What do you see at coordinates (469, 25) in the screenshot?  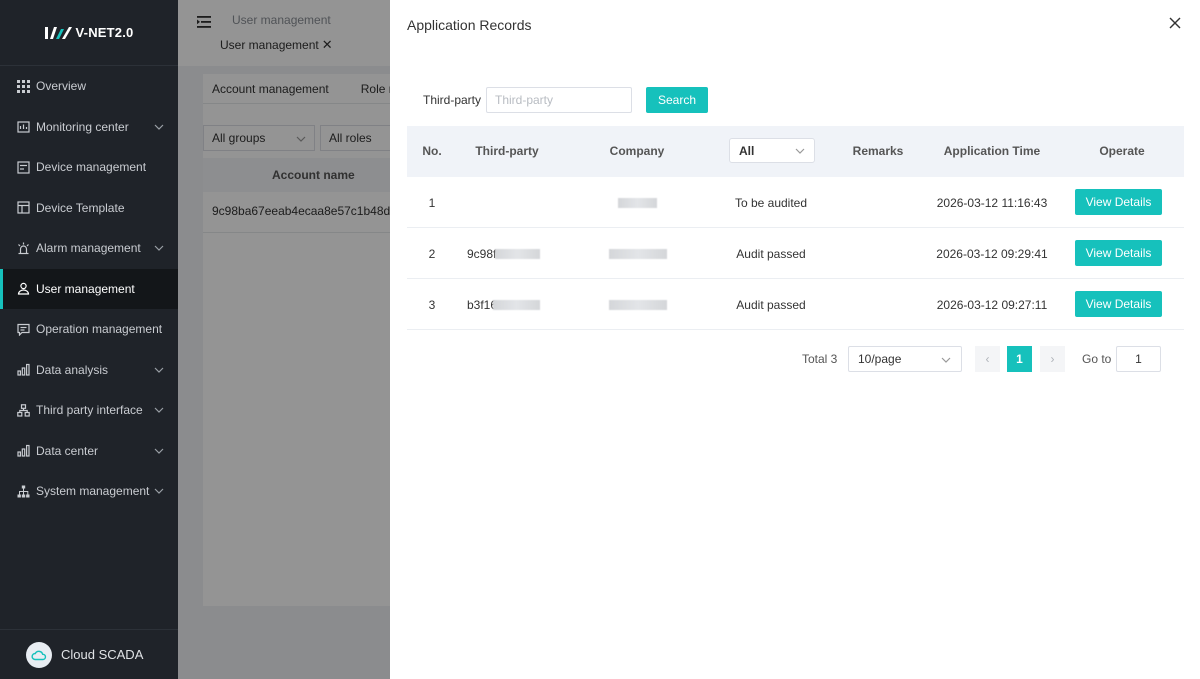 I see `drawer-title: Application Records` at bounding box center [469, 25].